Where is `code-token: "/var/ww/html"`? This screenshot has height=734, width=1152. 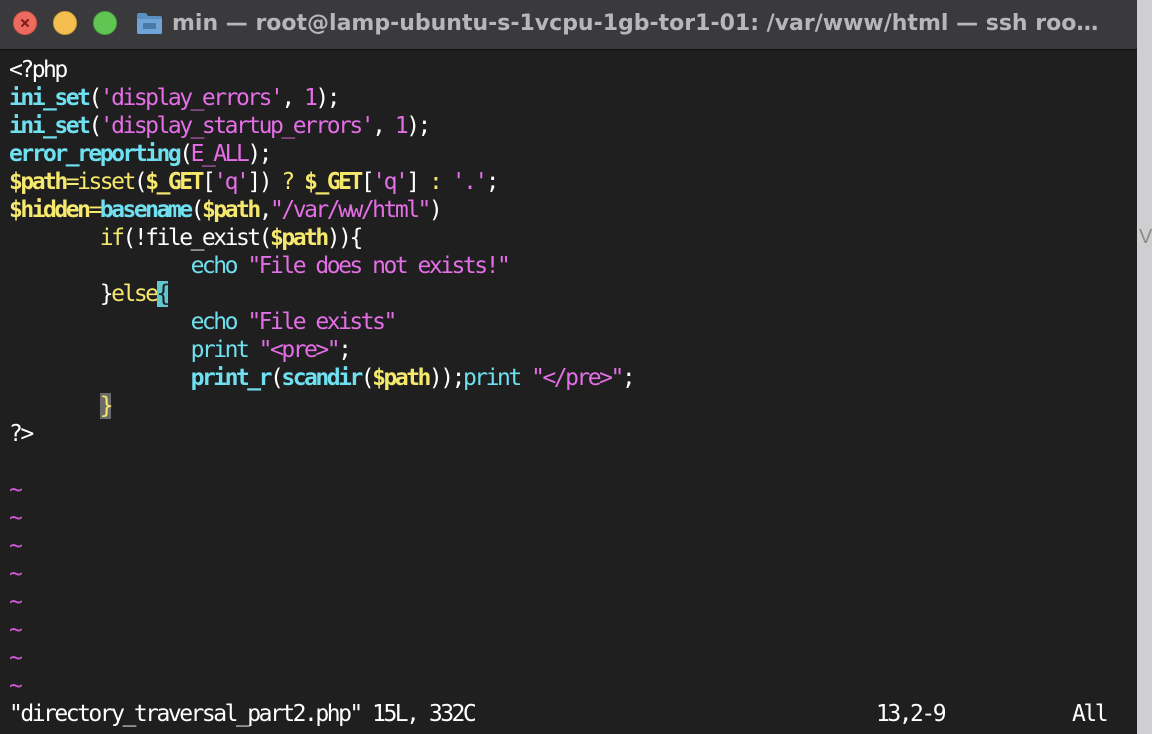
code-token: "/var/ww/html" is located at coordinates (350, 210).